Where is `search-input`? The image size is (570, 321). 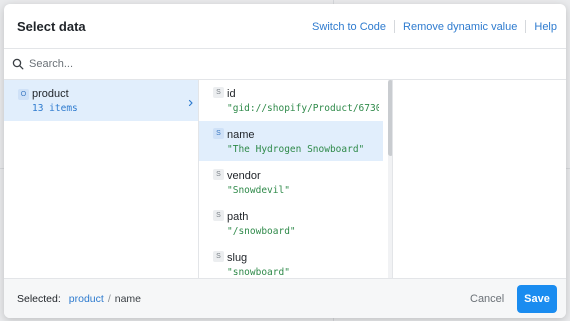 search-input is located at coordinates (279, 64).